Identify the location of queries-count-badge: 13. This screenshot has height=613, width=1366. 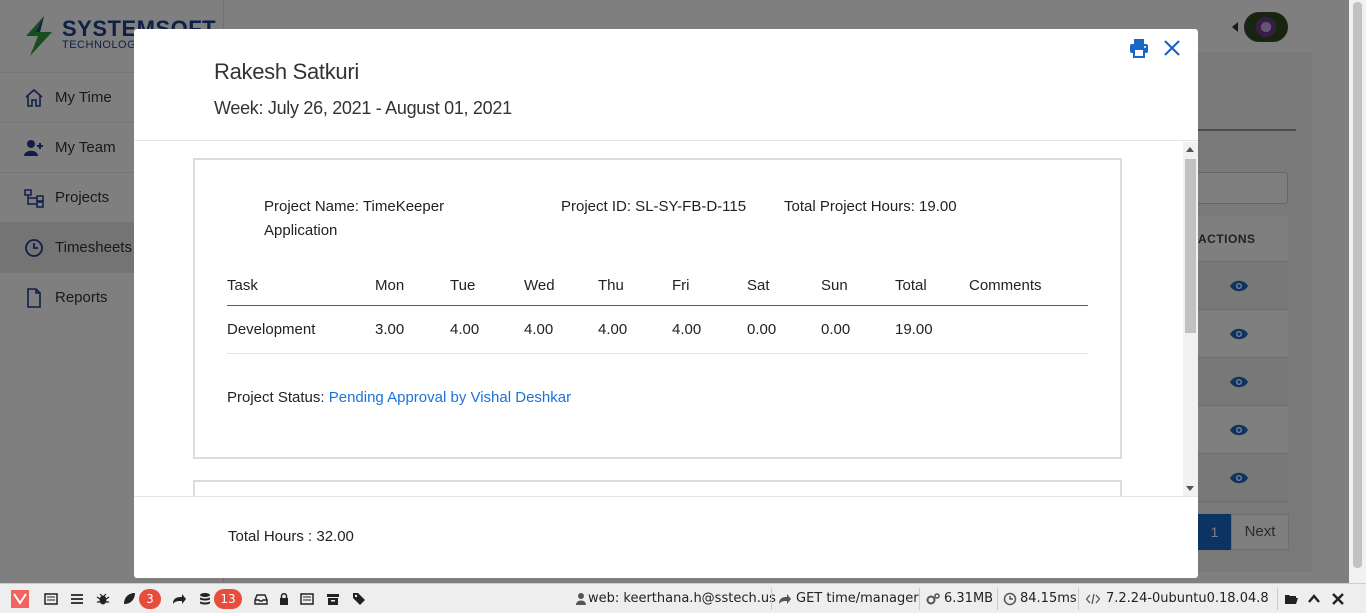
(228, 599).